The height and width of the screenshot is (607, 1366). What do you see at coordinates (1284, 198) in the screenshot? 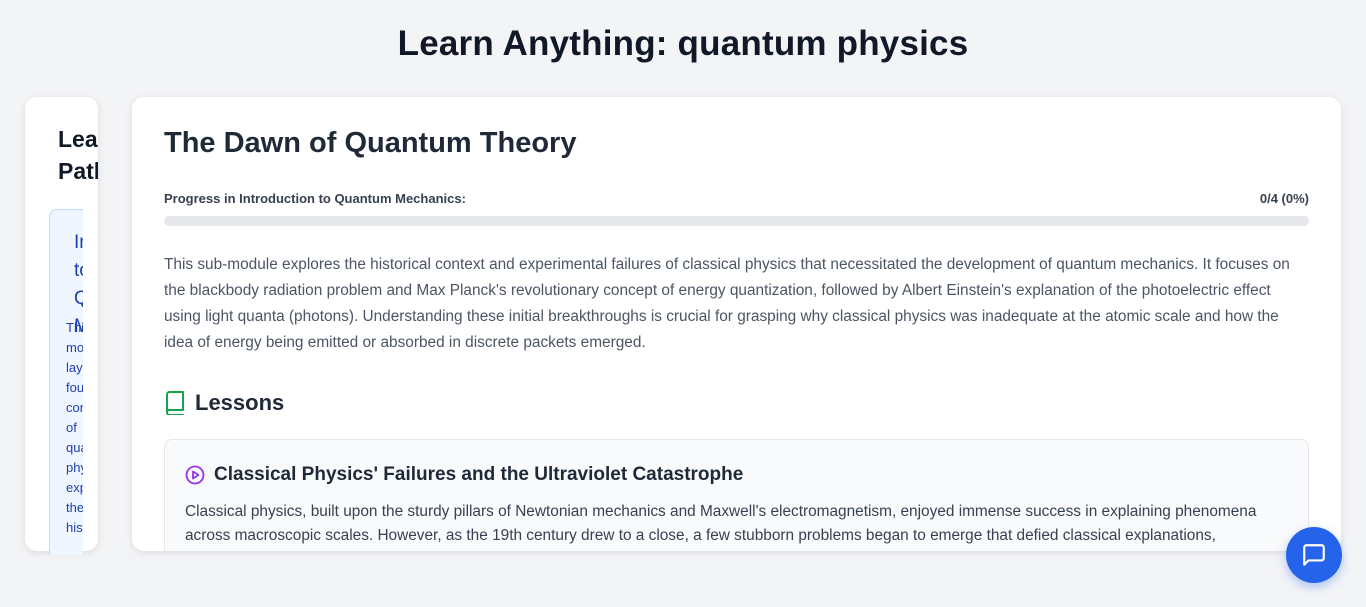
I see `progress-value: 0/4 (0%)` at bounding box center [1284, 198].